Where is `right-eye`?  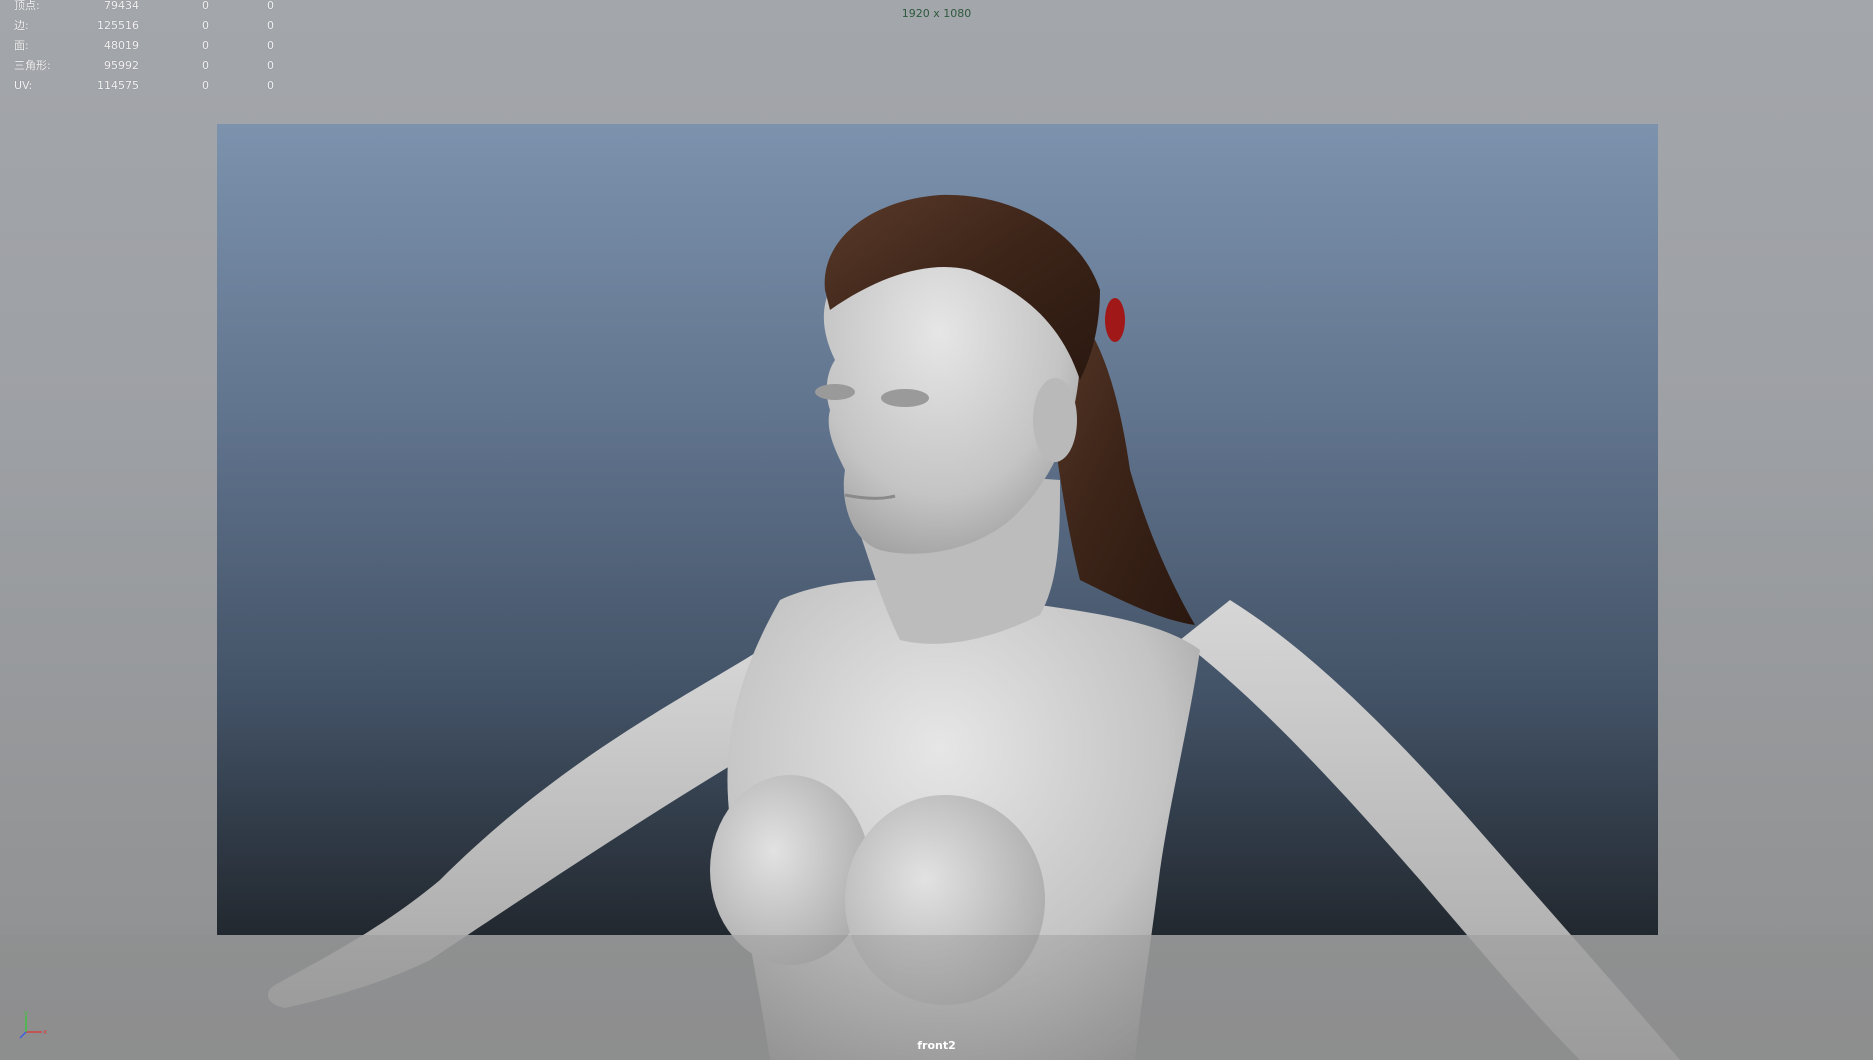 right-eye is located at coordinates (905, 398).